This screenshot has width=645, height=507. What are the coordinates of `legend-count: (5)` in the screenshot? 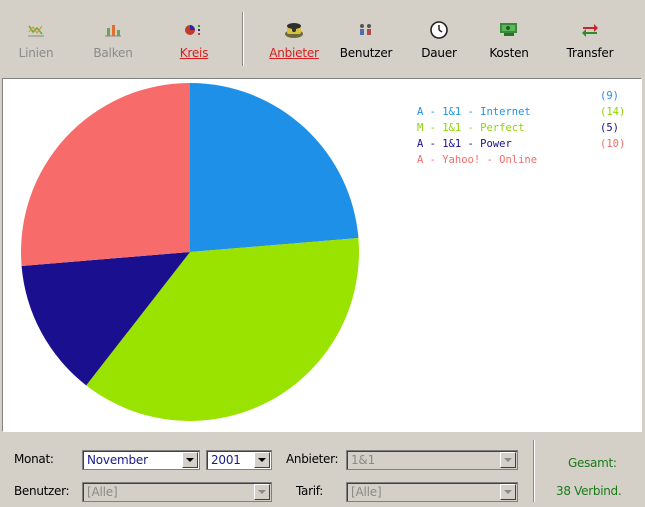 It's located at (609, 128).